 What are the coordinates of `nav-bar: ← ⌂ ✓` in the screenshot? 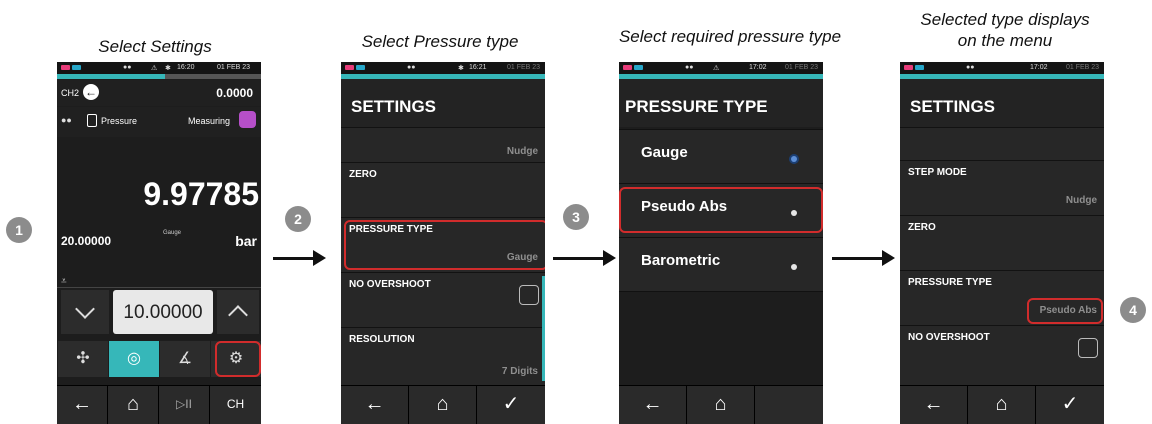 It's located at (1002, 404).